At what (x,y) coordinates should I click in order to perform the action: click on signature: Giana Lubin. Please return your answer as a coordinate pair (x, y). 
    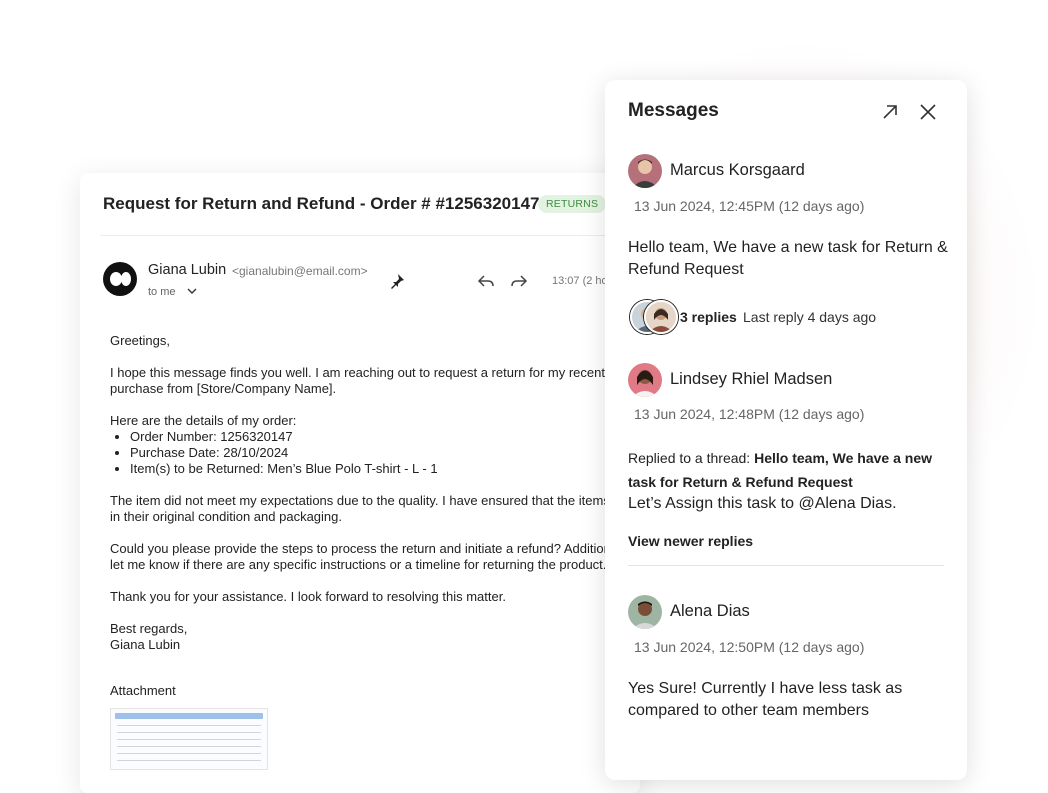
    Looking at the image, I should click on (145, 644).